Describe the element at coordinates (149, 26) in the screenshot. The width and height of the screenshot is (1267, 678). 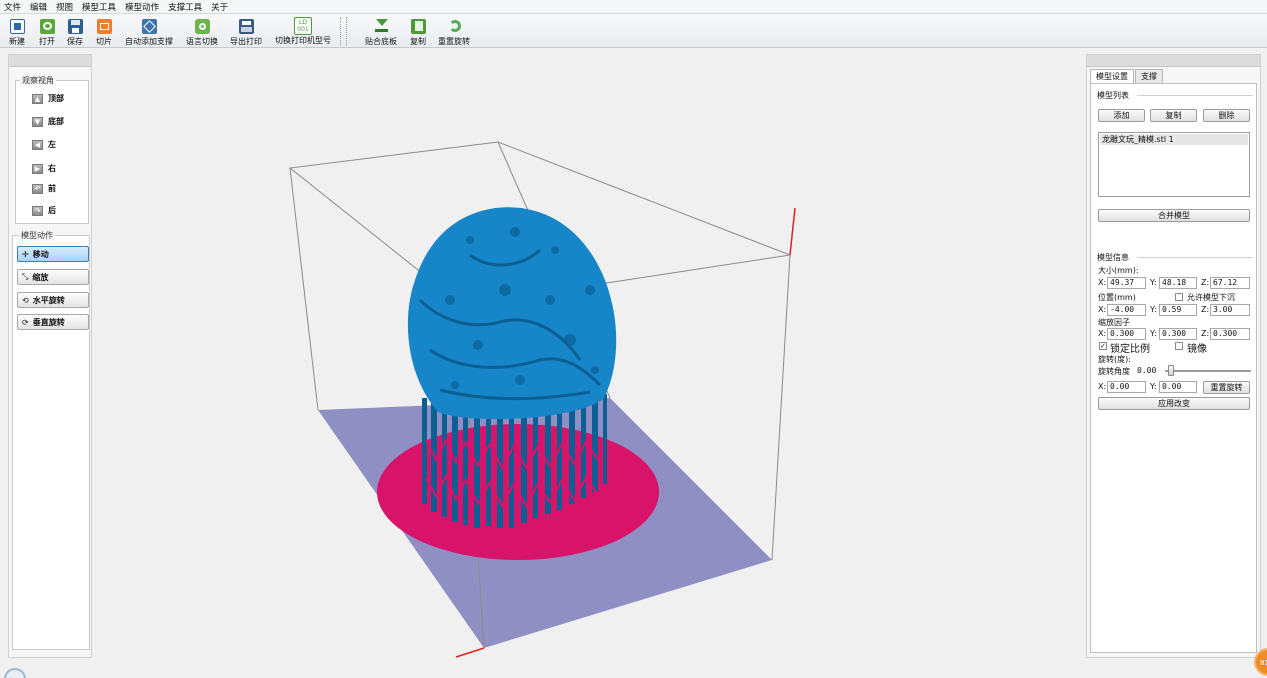
I see `support-icon` at that location.